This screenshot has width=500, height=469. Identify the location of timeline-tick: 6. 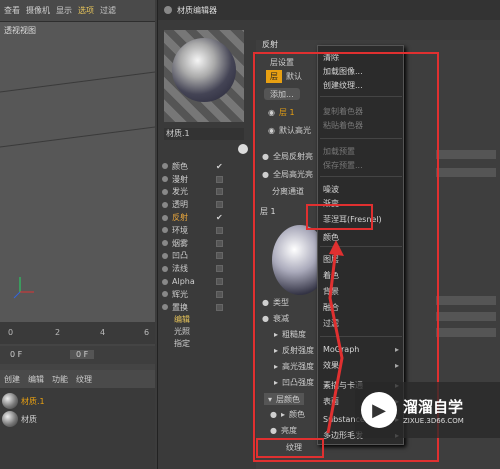
(147, 332).